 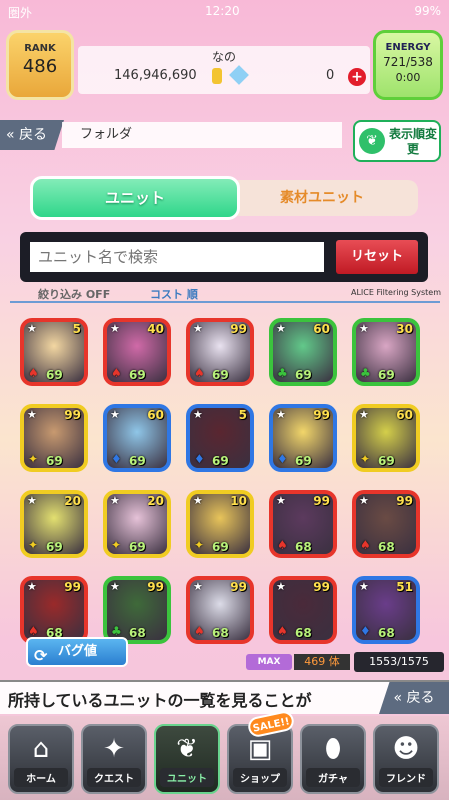 What do you see at coordinates (397, 141) in the screenshot?
I see `sort-order-button: ❦ 表示順変更` at bounding box center [397, 141].